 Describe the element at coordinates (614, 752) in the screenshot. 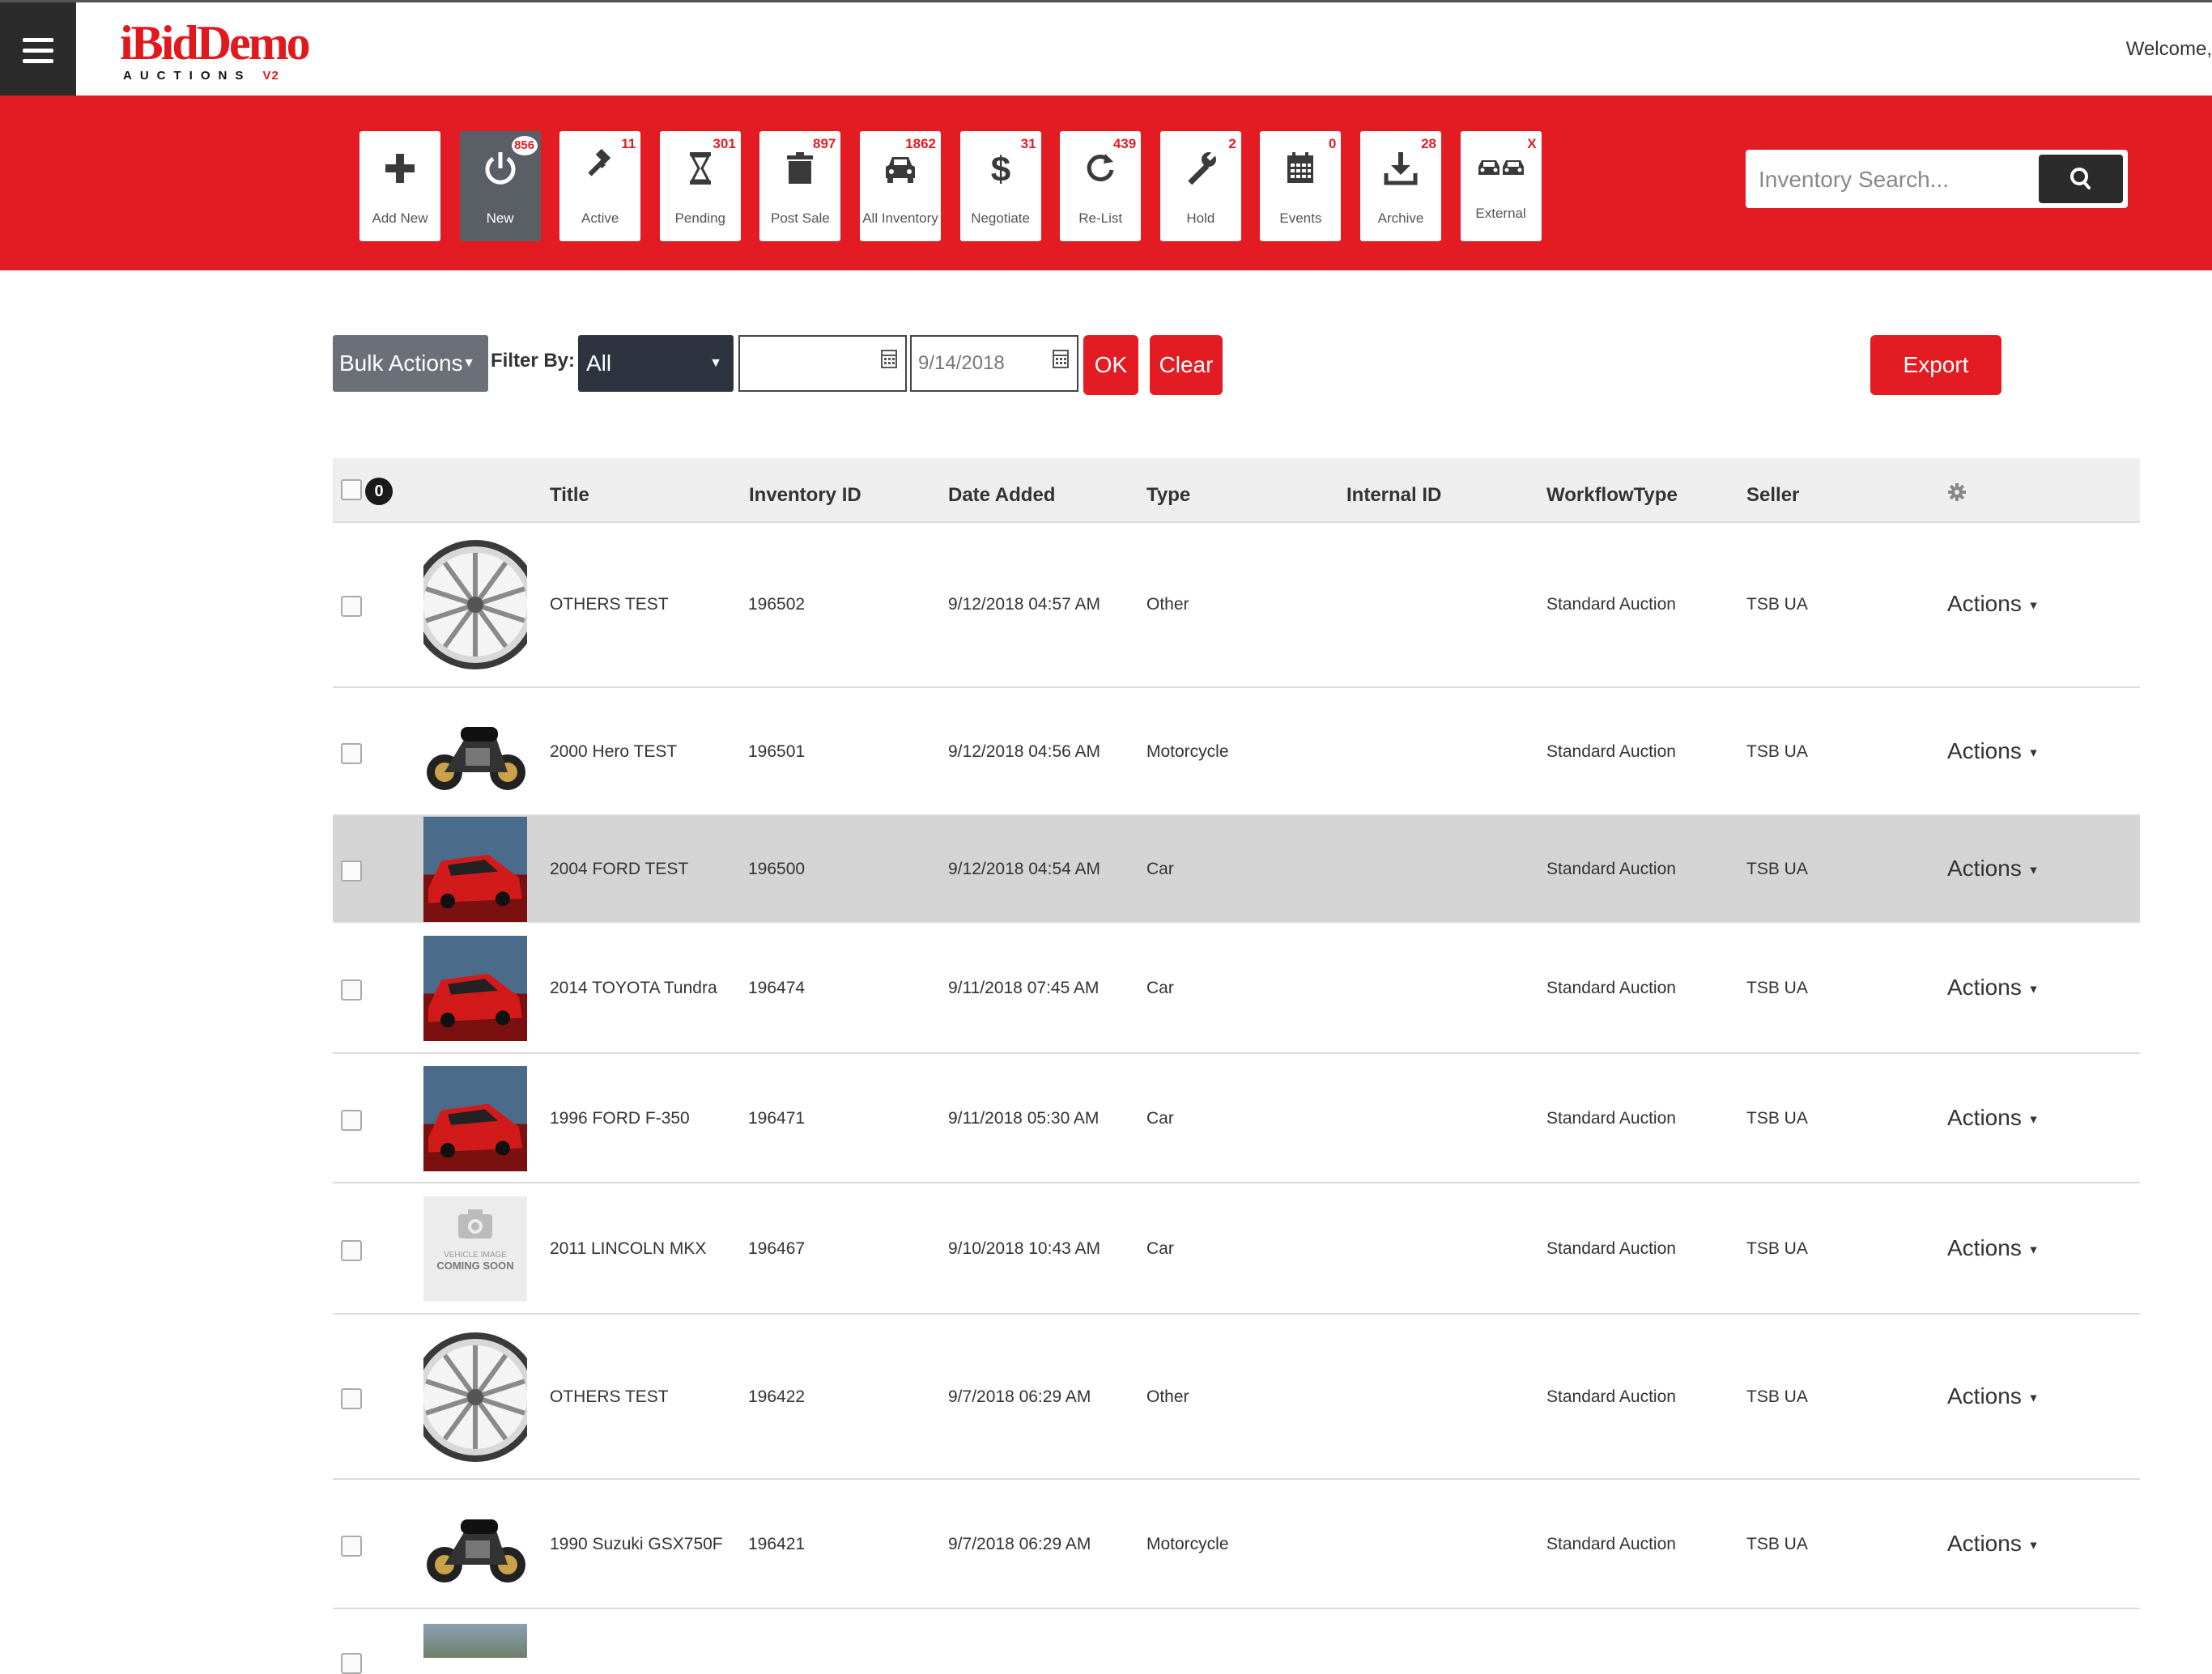

I see `row-title: 2000 Hero TEST` at that location.